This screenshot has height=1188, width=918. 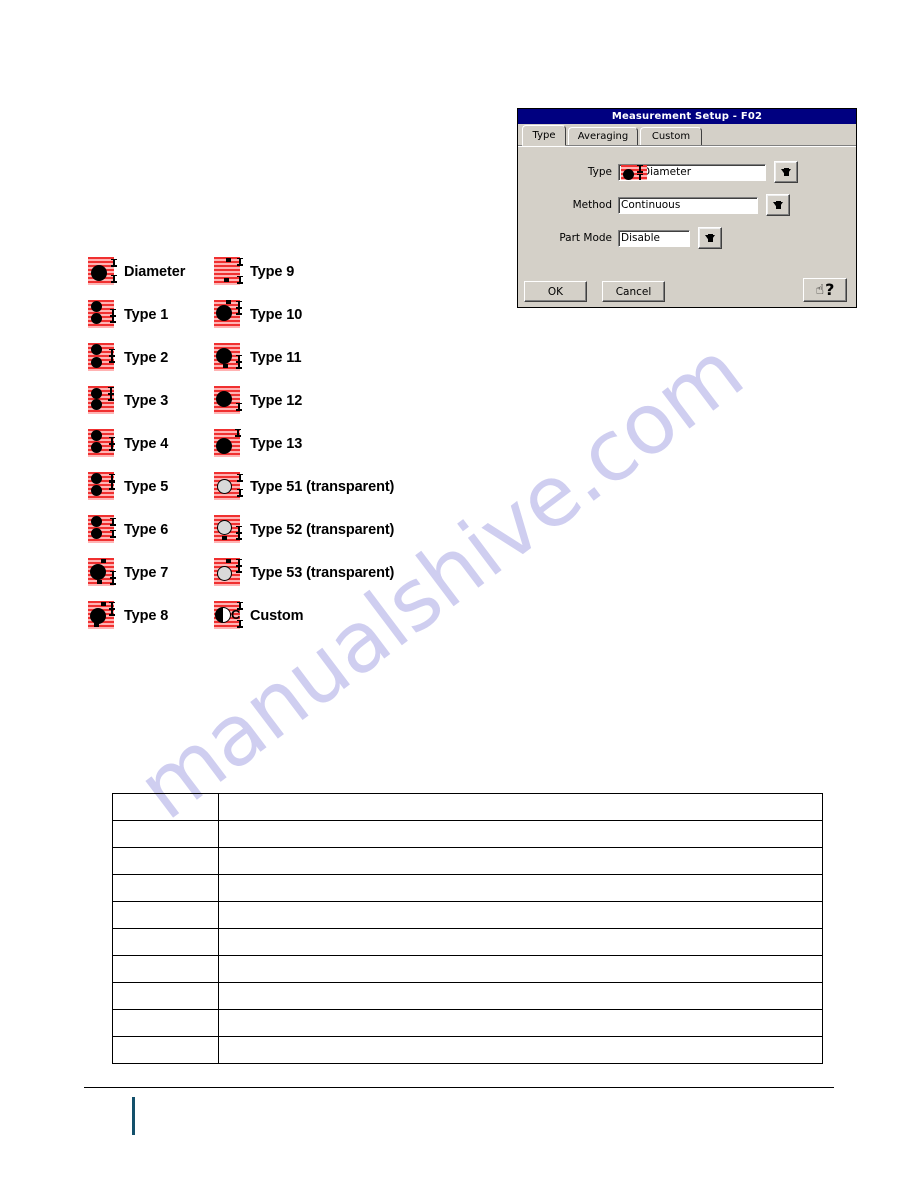 What do you see at coordinates (103, 572) in the screenshot?
I see `measurement-type-7-icon` at bounding box center [103, 572].